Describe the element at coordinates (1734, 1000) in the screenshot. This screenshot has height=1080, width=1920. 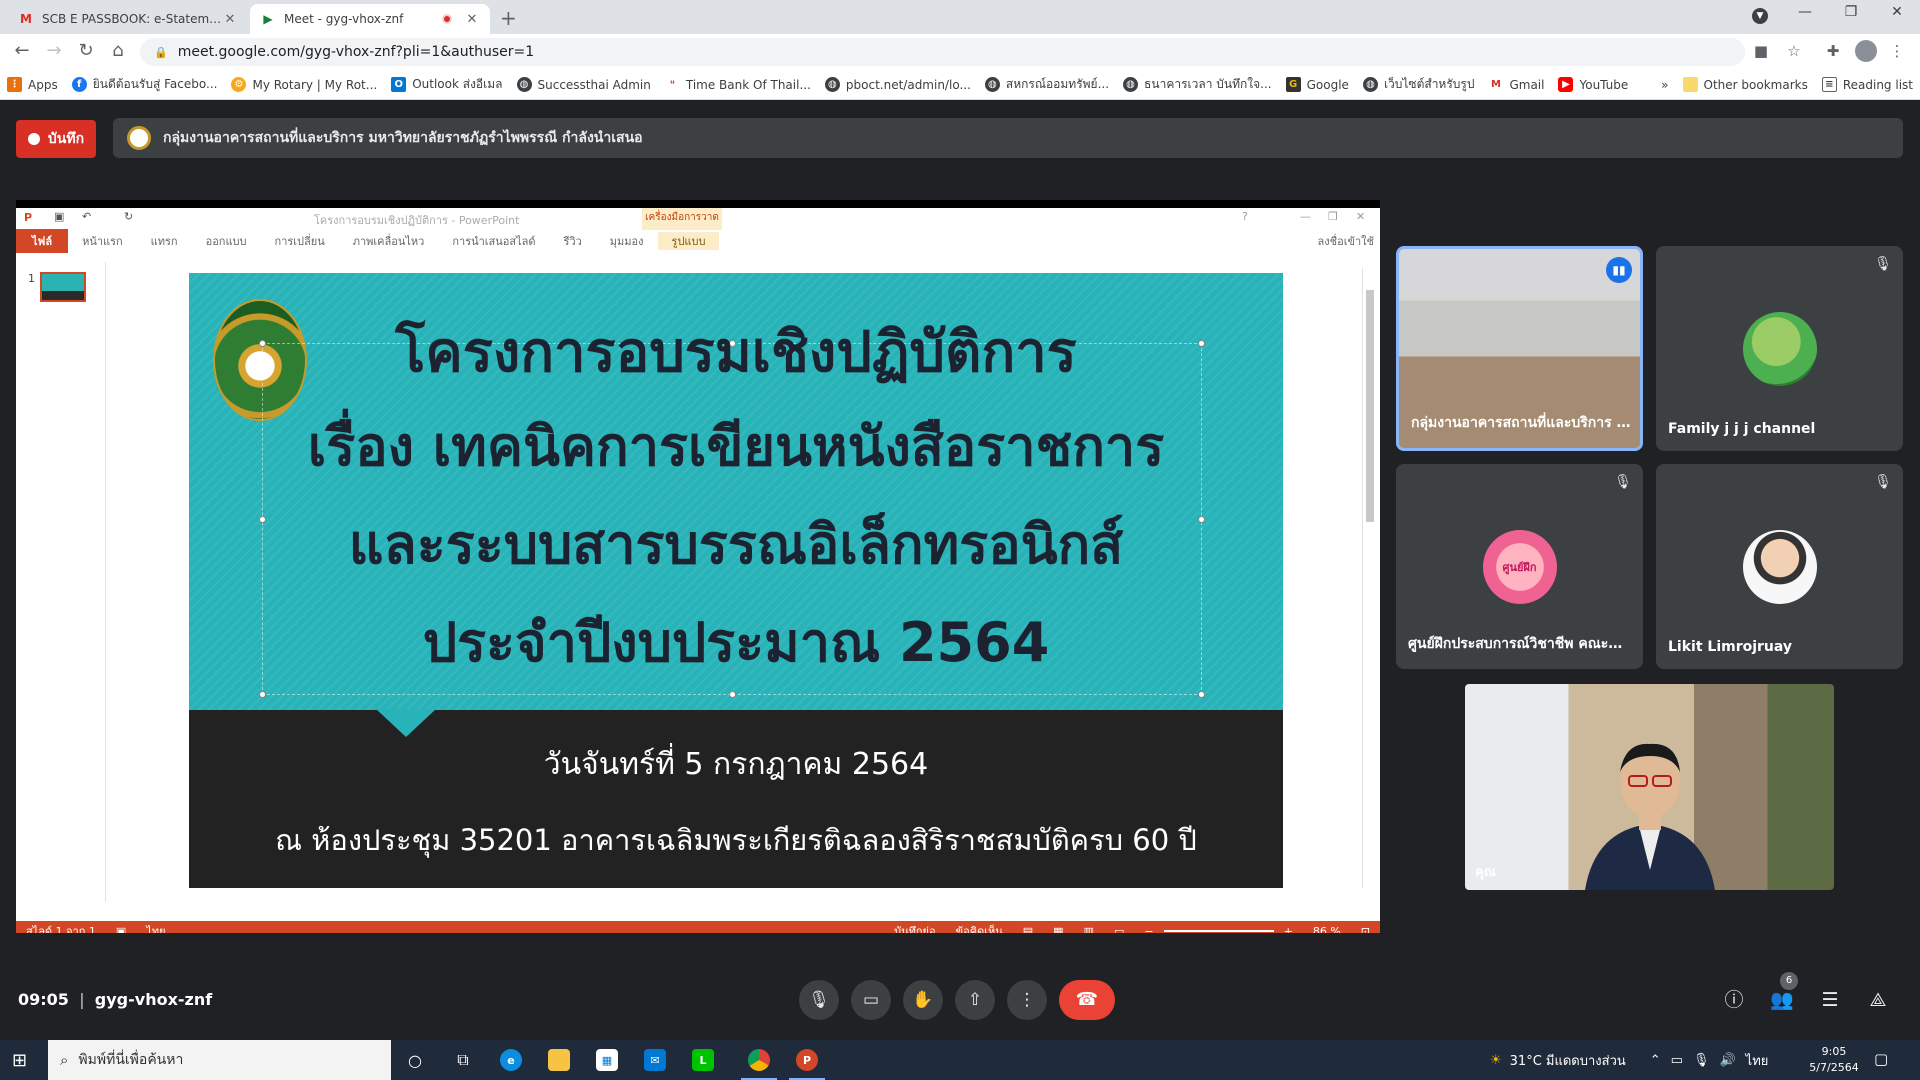
I see `meeting-details-button: ⓘ` at that location.